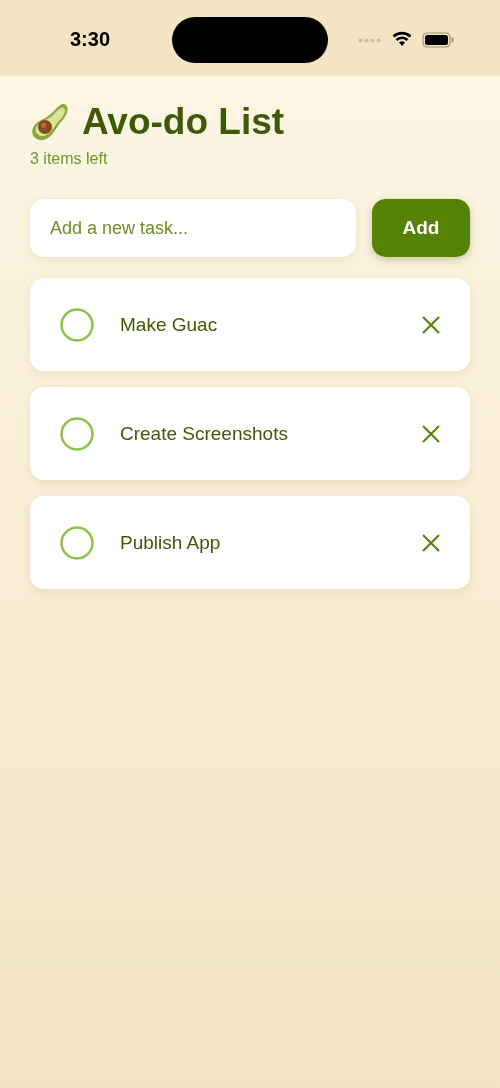 Image resolution: width=500 pixels, height=1088 pixels. I want to click on app-title: Avo-do List, so click(183, 122).